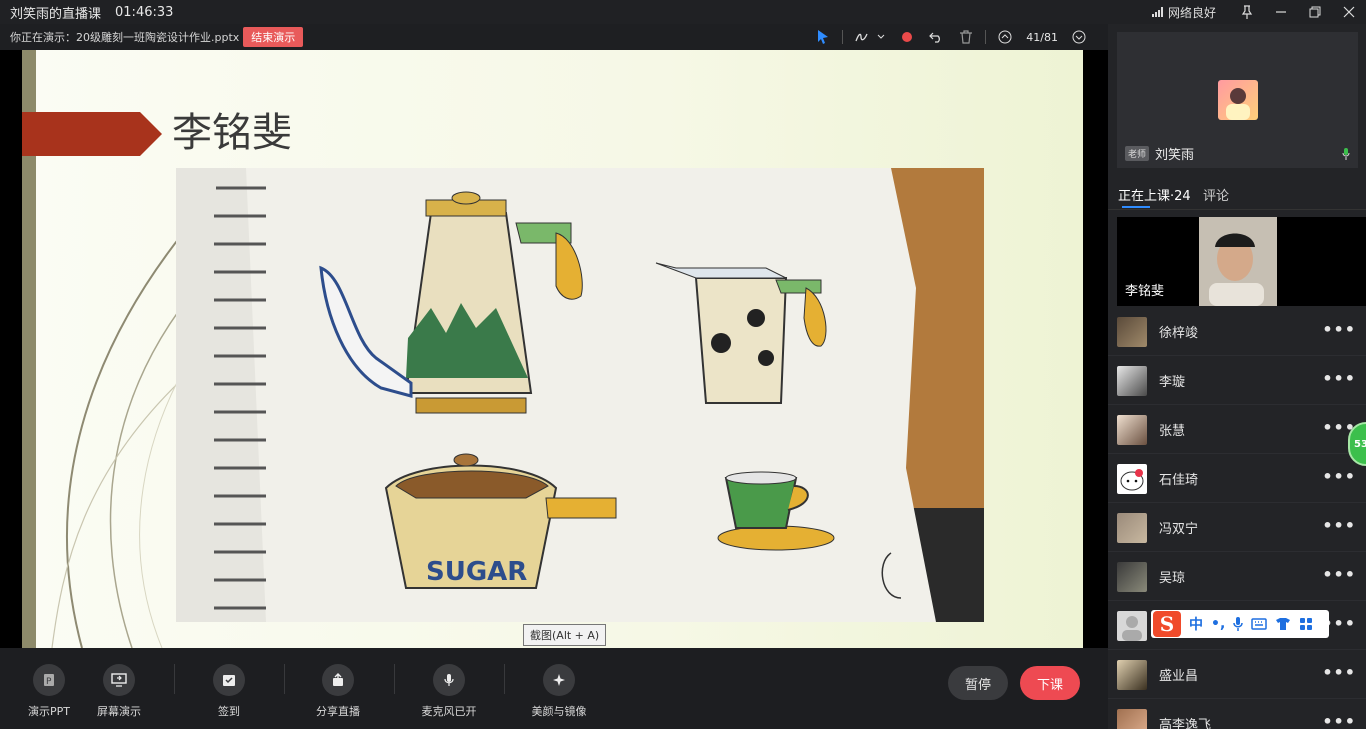 The image size is (1366, 729). What do you see at coordinates (1237, 380) in the screenshot?
I see `student-row: 李璇 •••` at bounding box center [1237, 380].